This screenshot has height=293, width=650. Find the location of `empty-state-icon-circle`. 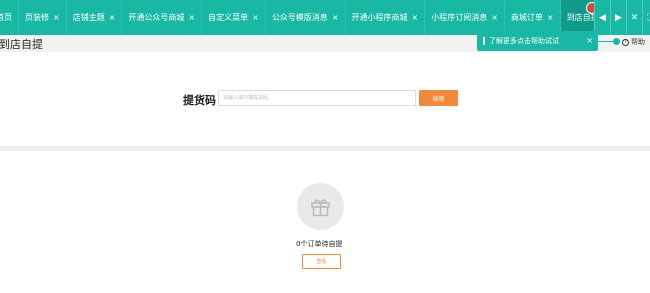

empty-state-icon-circle is located at coordinates (320, 206).